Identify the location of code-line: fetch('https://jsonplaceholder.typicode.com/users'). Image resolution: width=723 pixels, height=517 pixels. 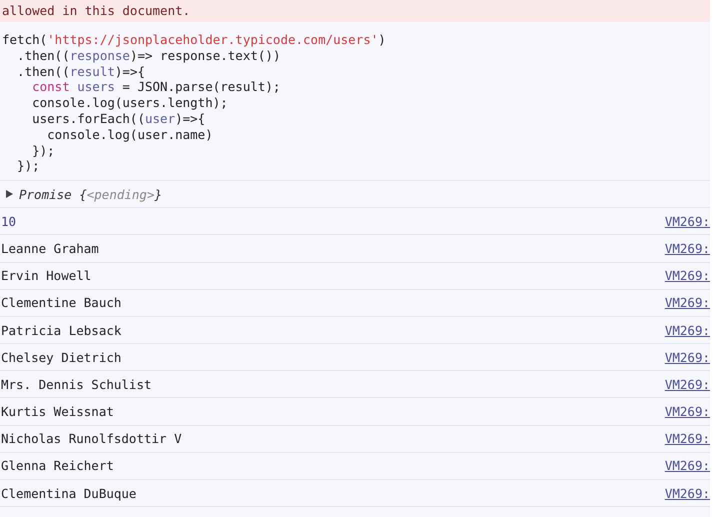
(194, 40).